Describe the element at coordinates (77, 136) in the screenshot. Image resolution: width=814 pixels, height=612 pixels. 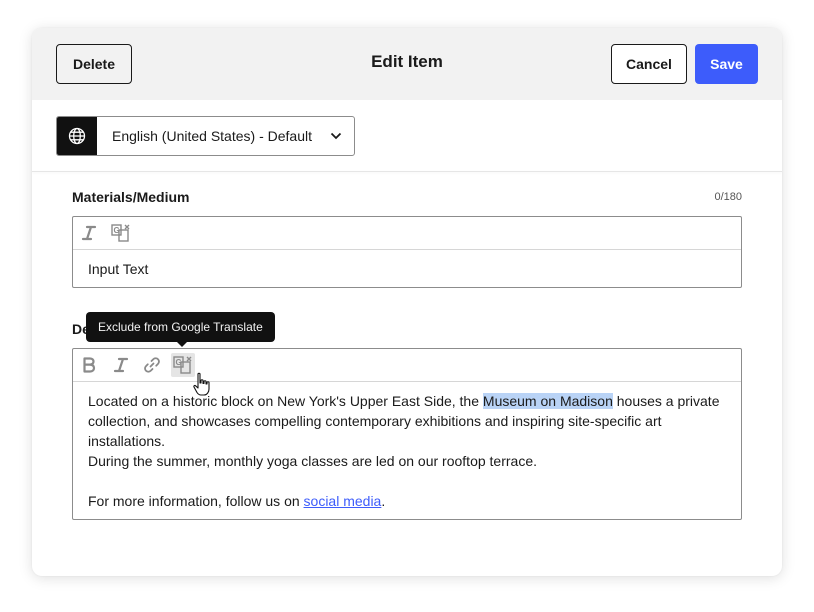
I see `globe-icon` at that location.